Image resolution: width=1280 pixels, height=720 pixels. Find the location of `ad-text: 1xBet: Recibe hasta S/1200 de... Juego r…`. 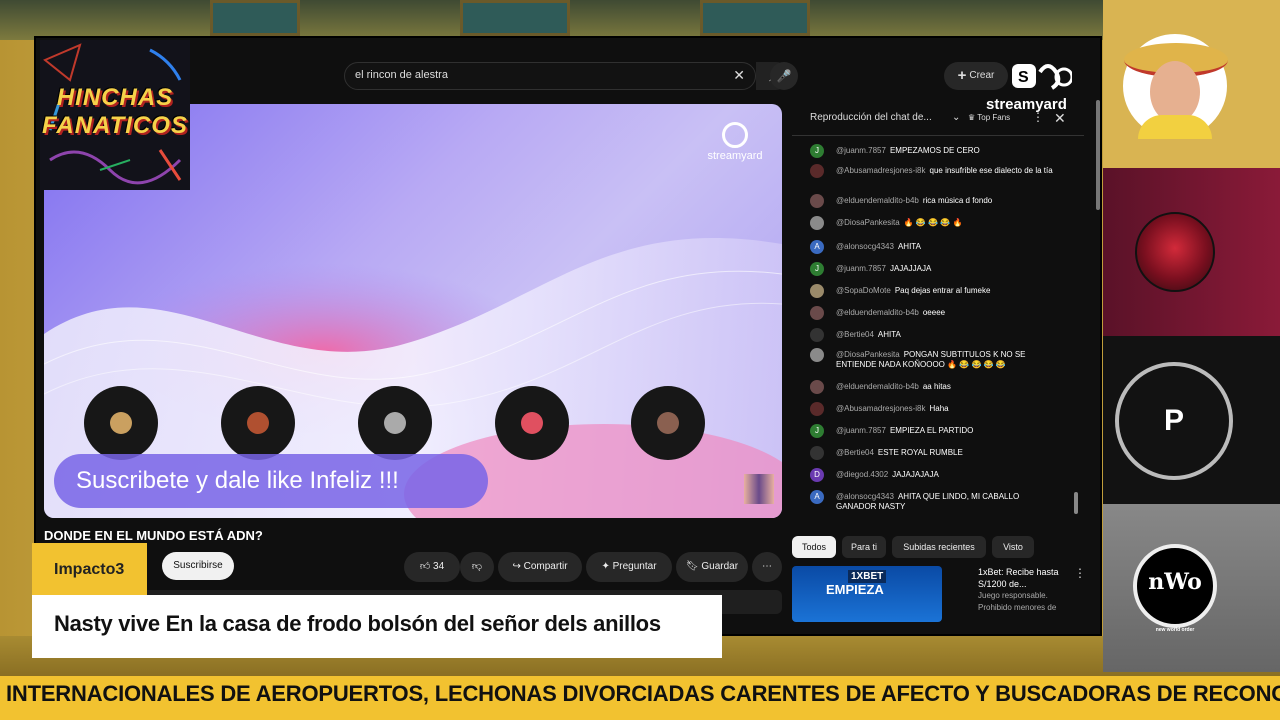

ad-text: 1xBet: Recibe hasta S/1200 de... Juego r… is located at coordinates (1023, 590).